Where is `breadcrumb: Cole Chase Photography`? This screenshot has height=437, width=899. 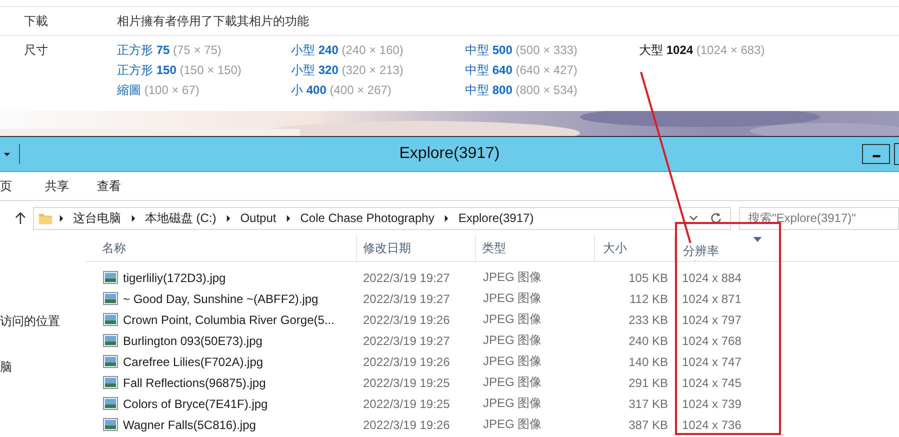
breadcrumb: Cole Chase Photography is located at coordinates (367, 218).